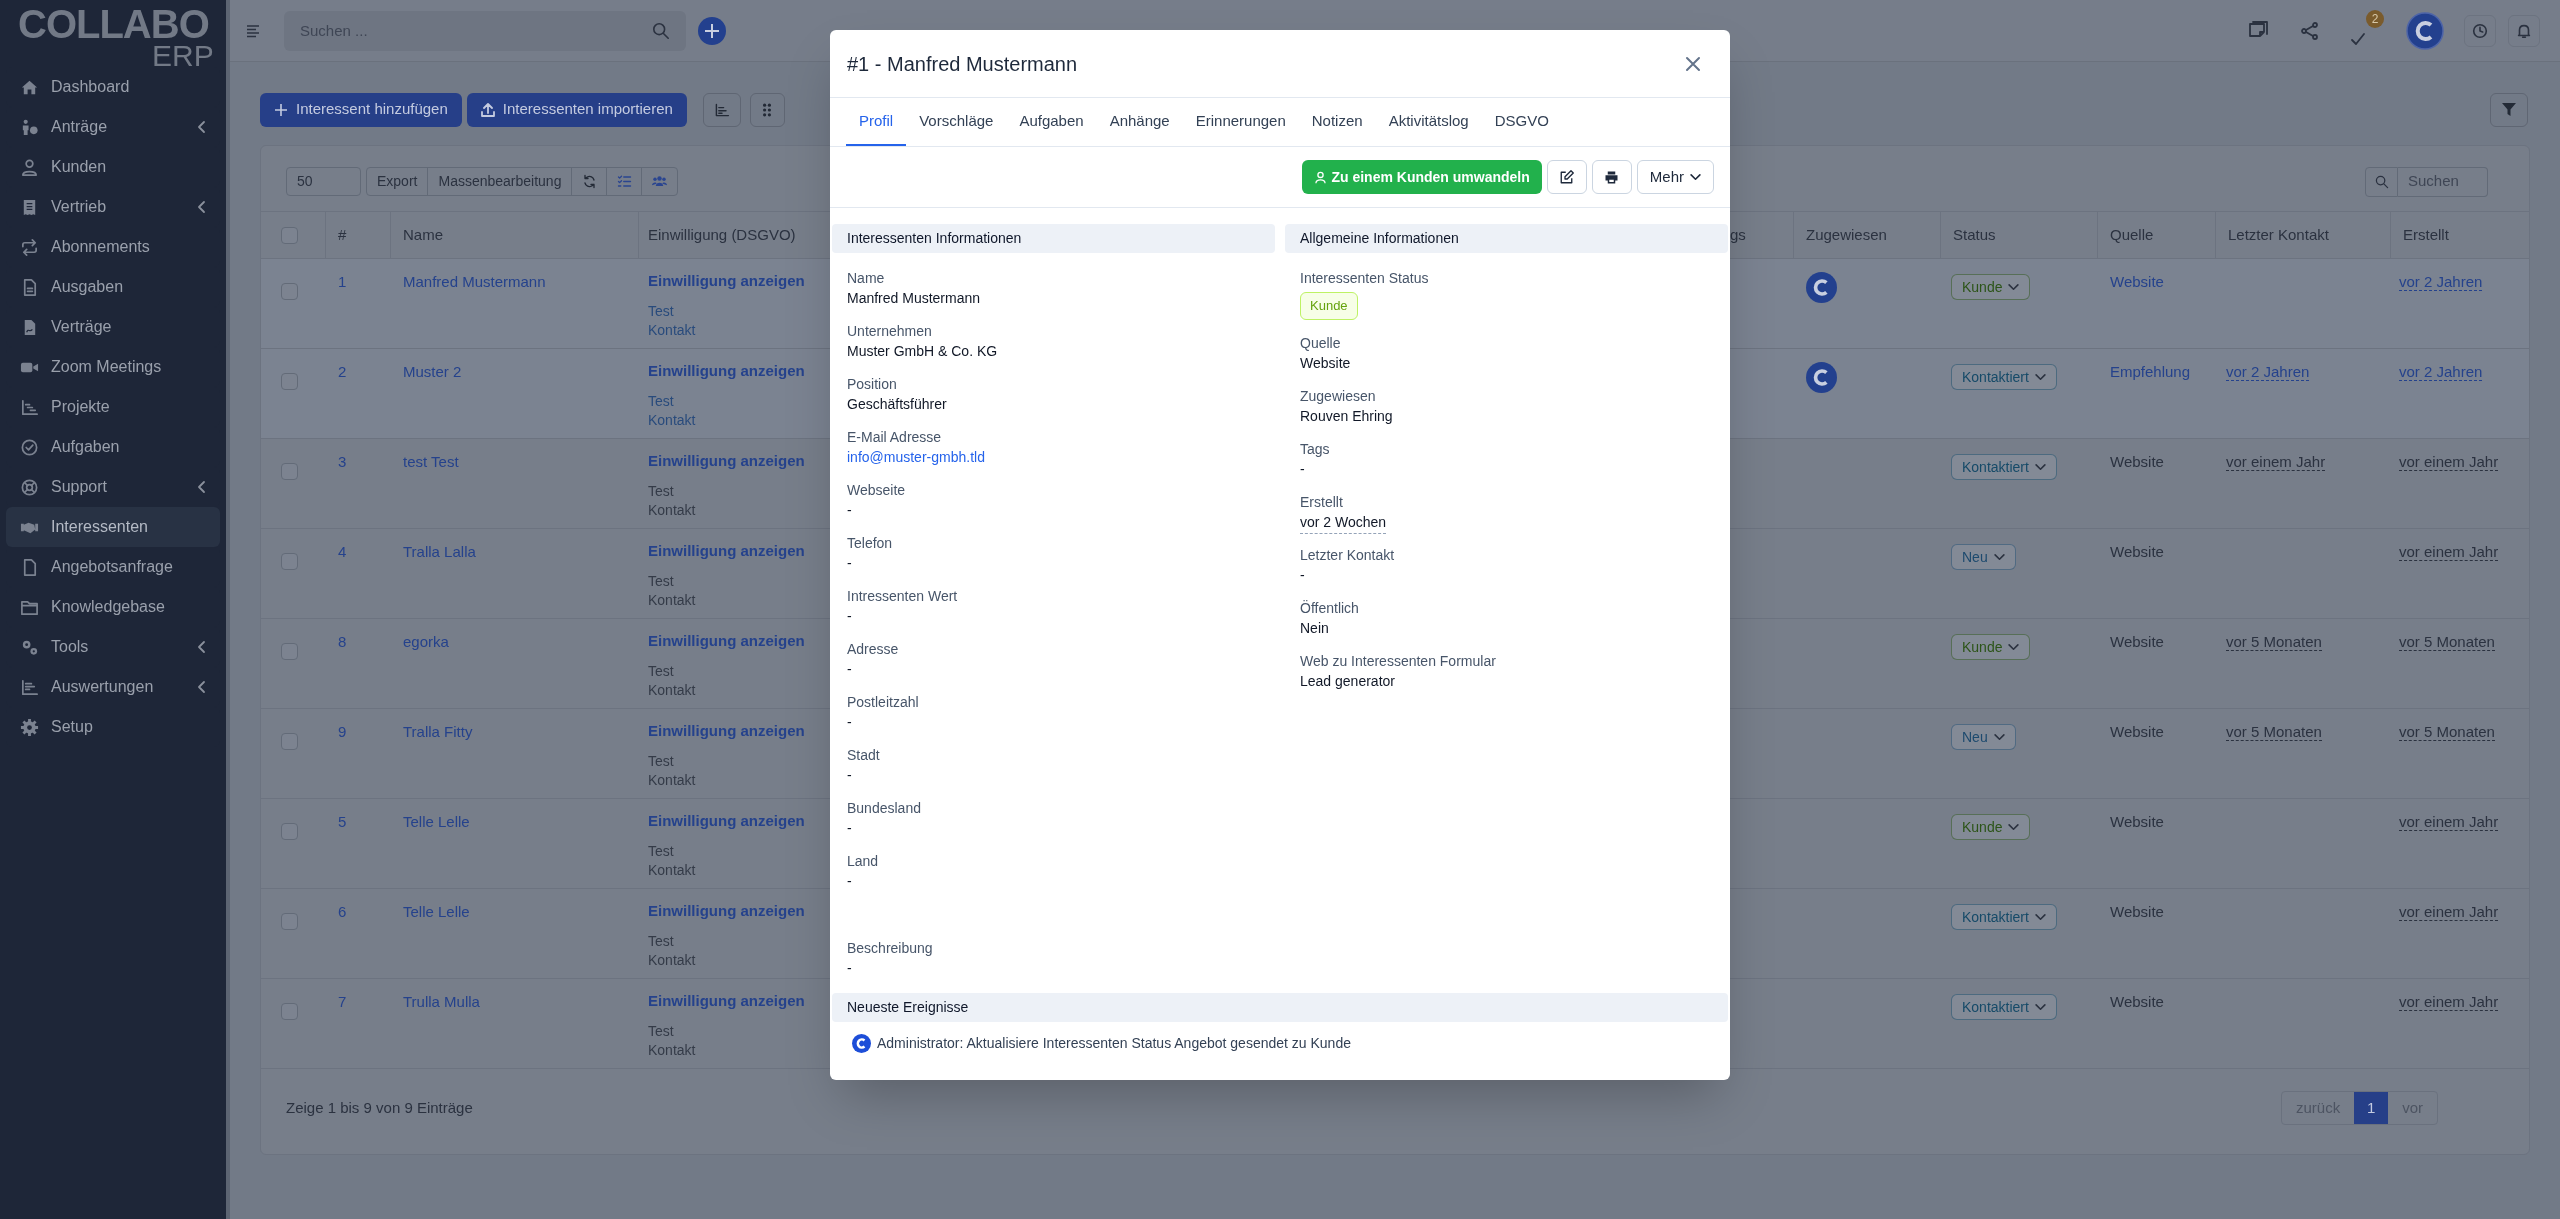  I want to click on tab: Profil, so click(876, 122).